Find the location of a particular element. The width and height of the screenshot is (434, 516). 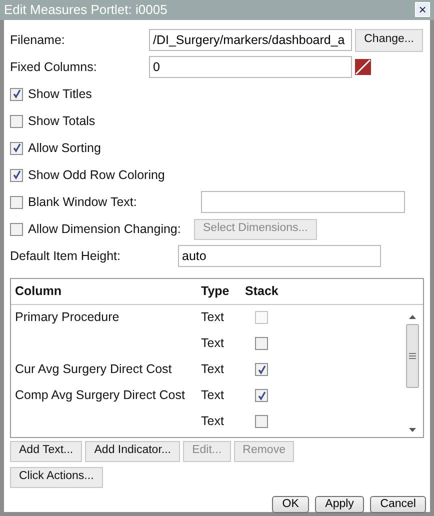

table-cell-text: Primary Procedure is located at coordinates (67, 317).